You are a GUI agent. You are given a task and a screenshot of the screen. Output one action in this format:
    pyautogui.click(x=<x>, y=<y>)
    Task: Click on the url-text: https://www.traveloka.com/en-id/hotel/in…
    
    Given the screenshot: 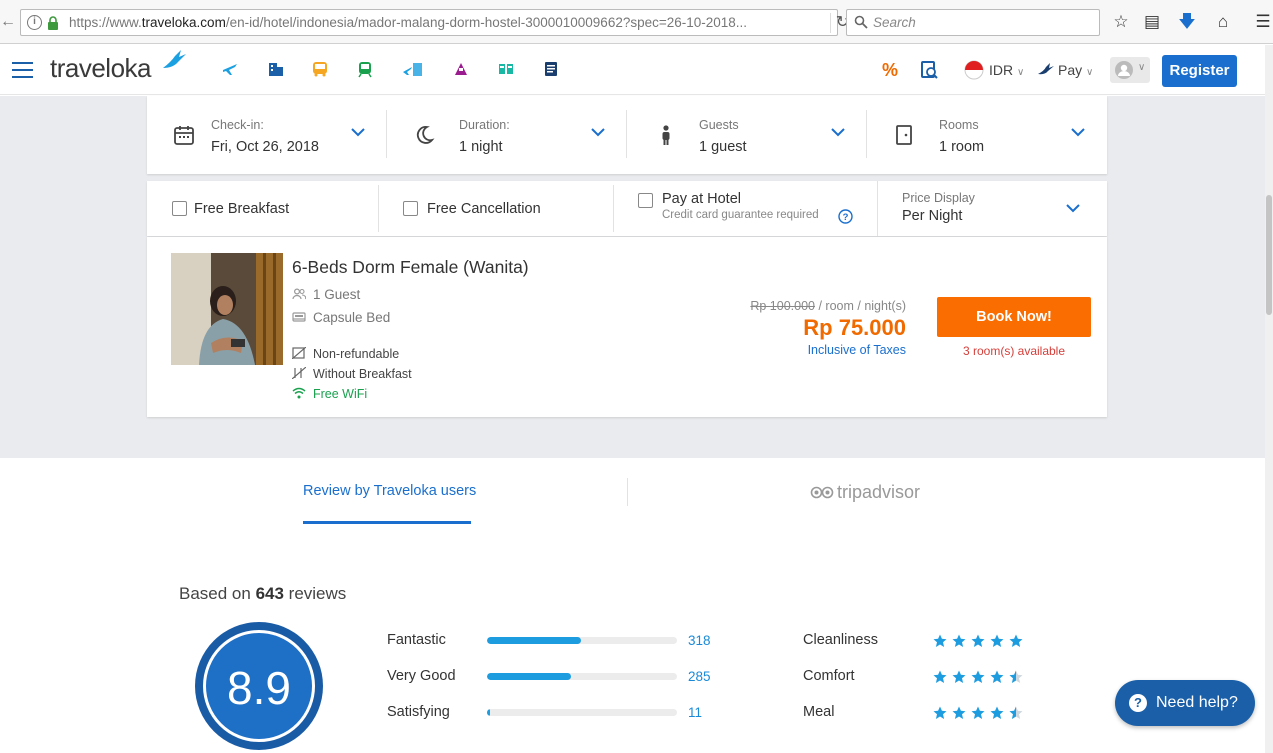 What is the action you would take?
    pyautogui.click(x=408, y=22)
    